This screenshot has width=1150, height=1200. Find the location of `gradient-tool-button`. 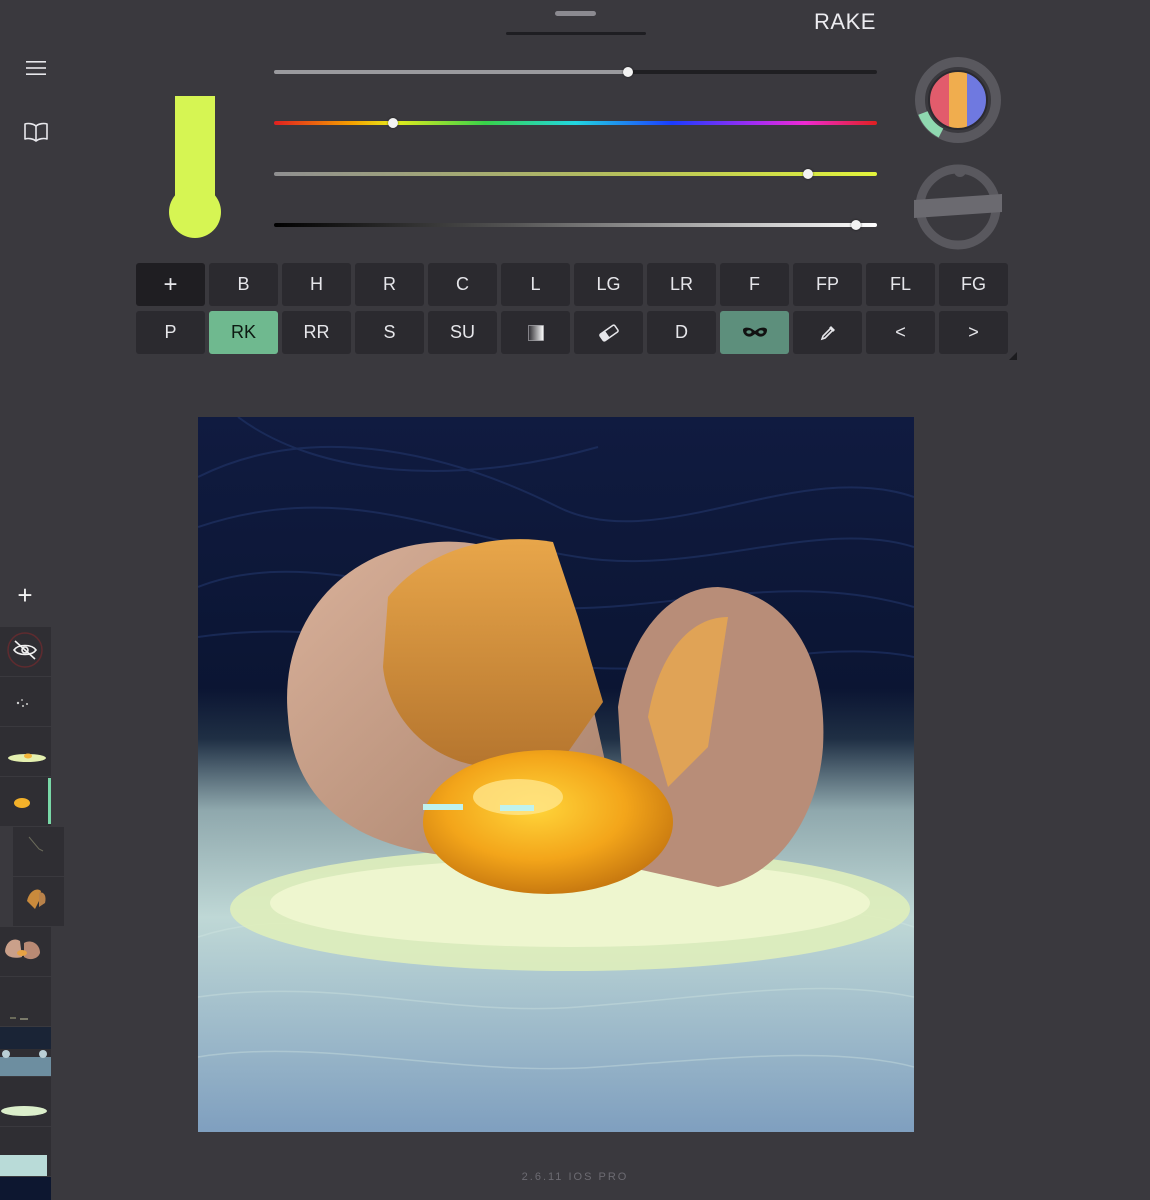

gradient-tool-button is located at coordinates (535, 332).